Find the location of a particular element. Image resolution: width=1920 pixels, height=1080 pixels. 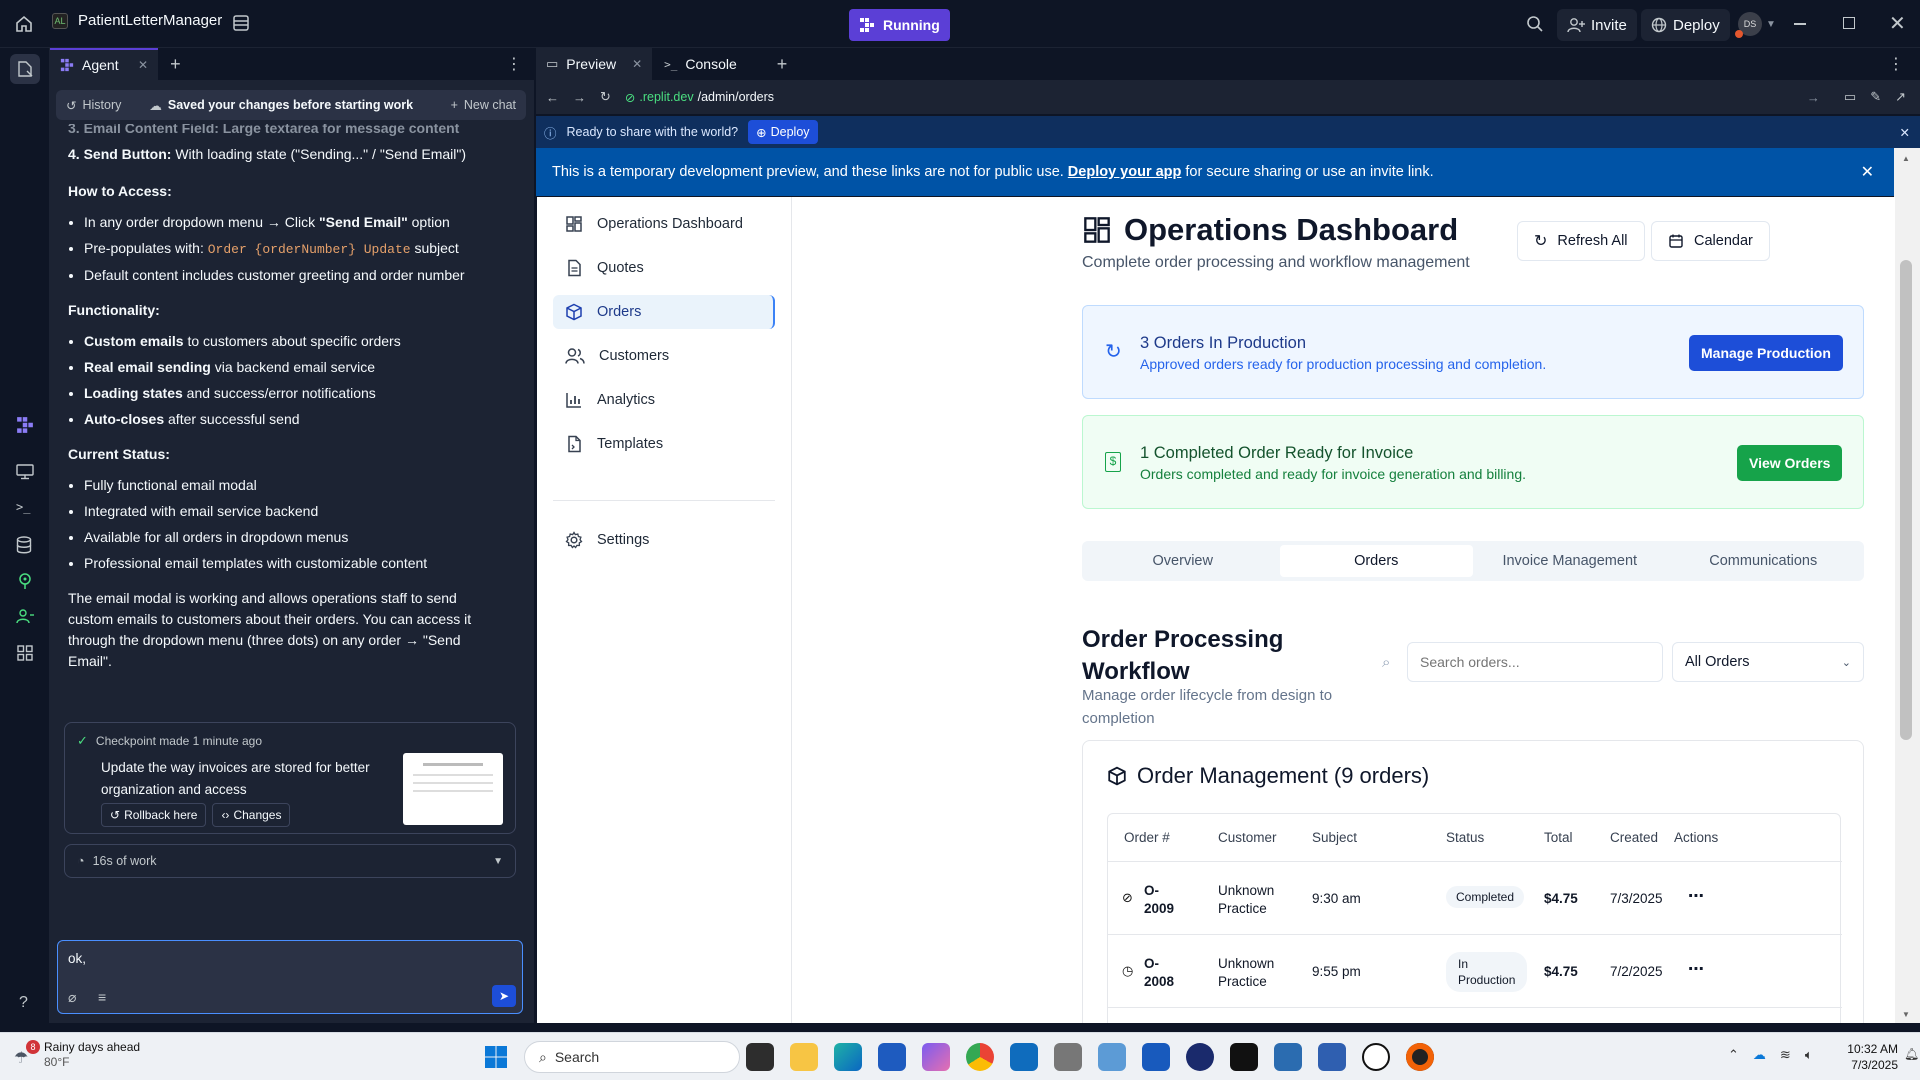

notification-bell-icon: 🔔︎ is located at coordinates (1911, 1054).